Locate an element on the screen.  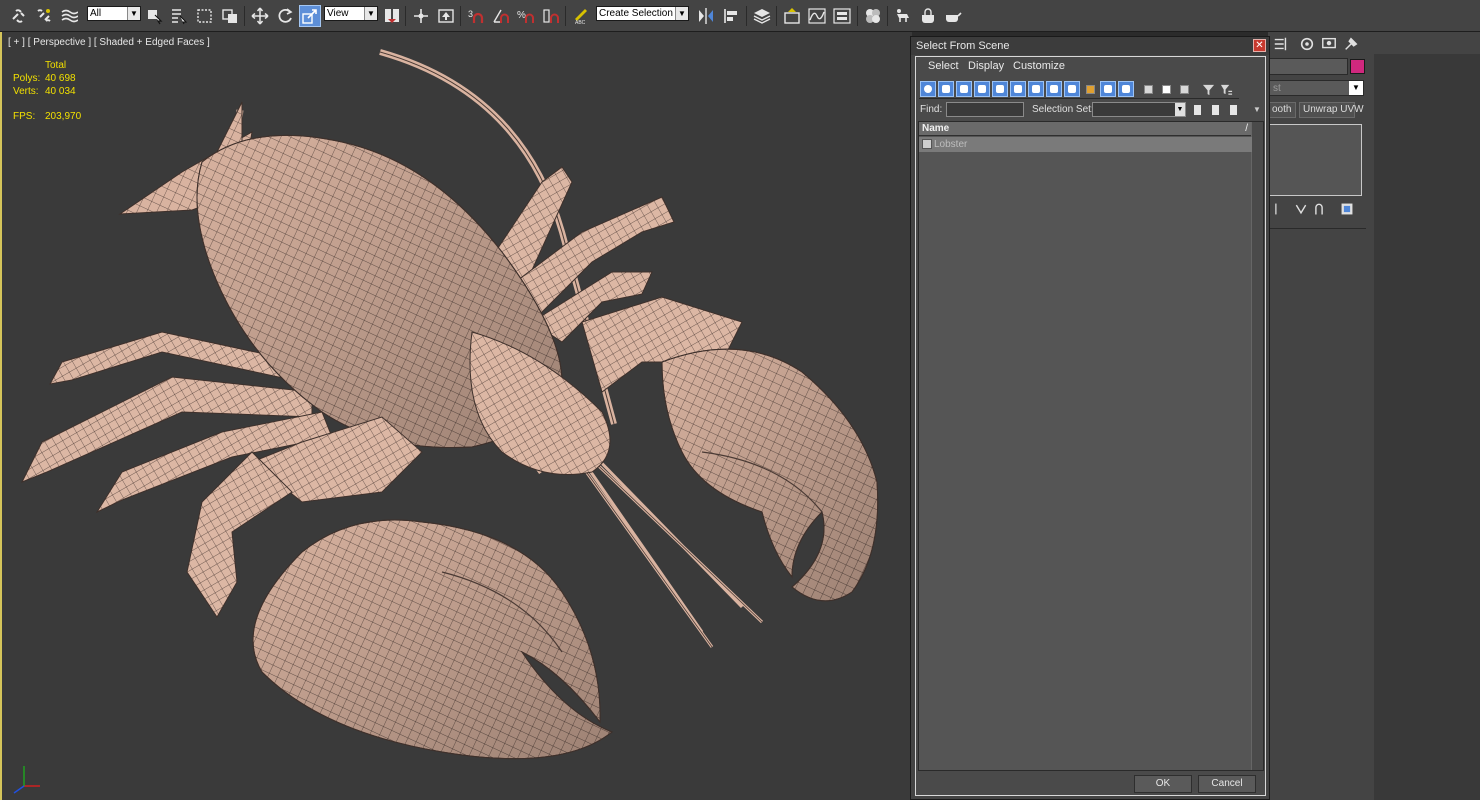
filter-xrefs-icon is located at coordinates (1054, 89).